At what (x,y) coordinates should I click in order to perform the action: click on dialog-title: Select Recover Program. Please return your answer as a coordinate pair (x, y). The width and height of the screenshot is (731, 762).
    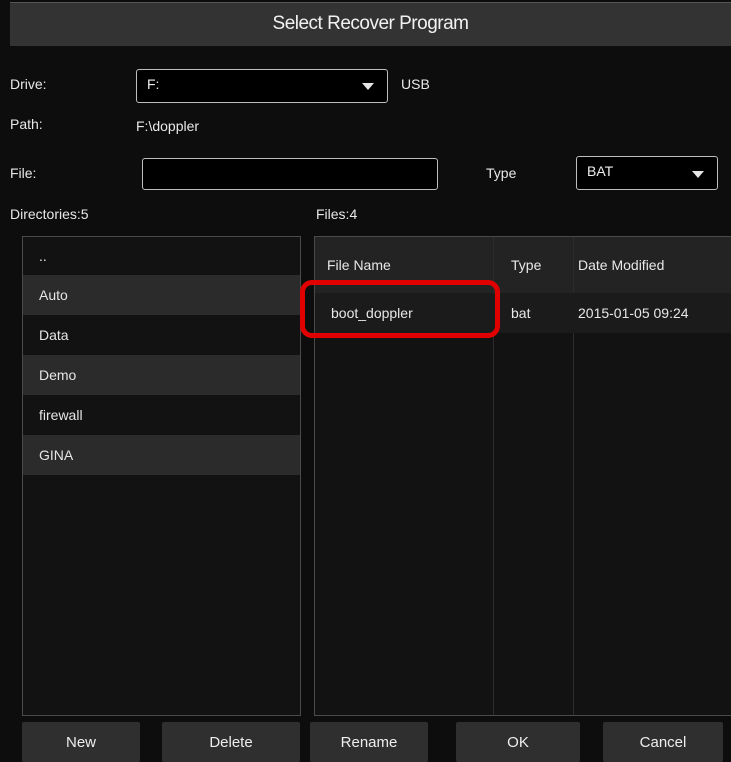
    Looking at the image, I should click on (370, 23).